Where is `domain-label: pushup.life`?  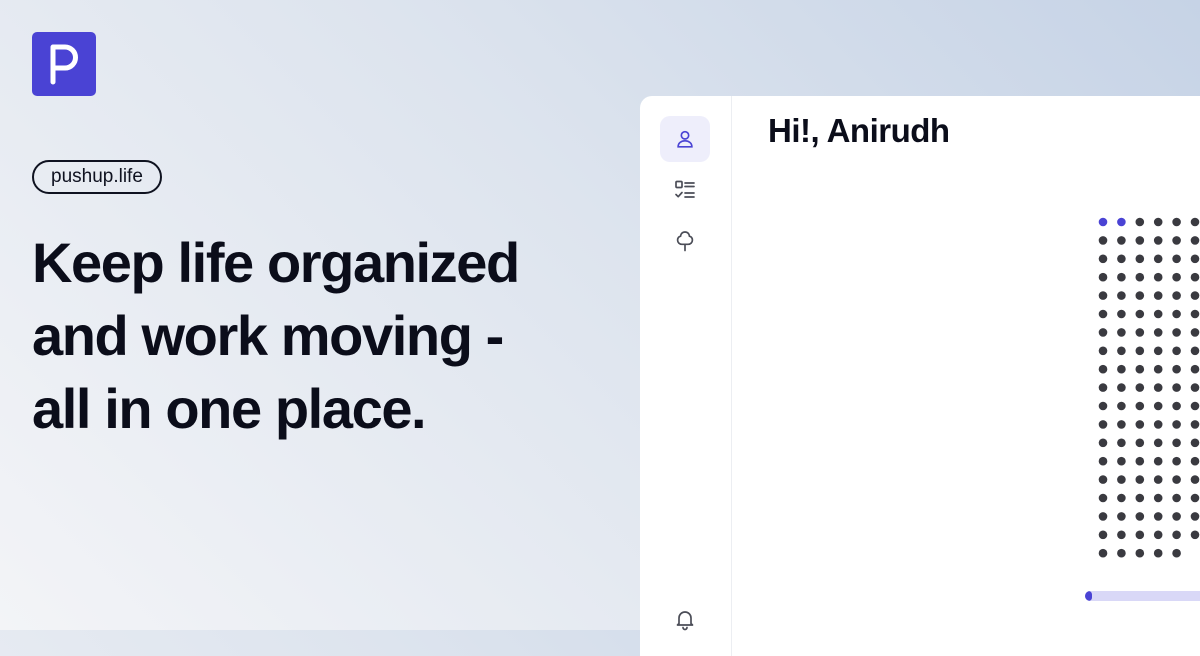 domain-label: pushup.life is located at coordinates (97, 176).